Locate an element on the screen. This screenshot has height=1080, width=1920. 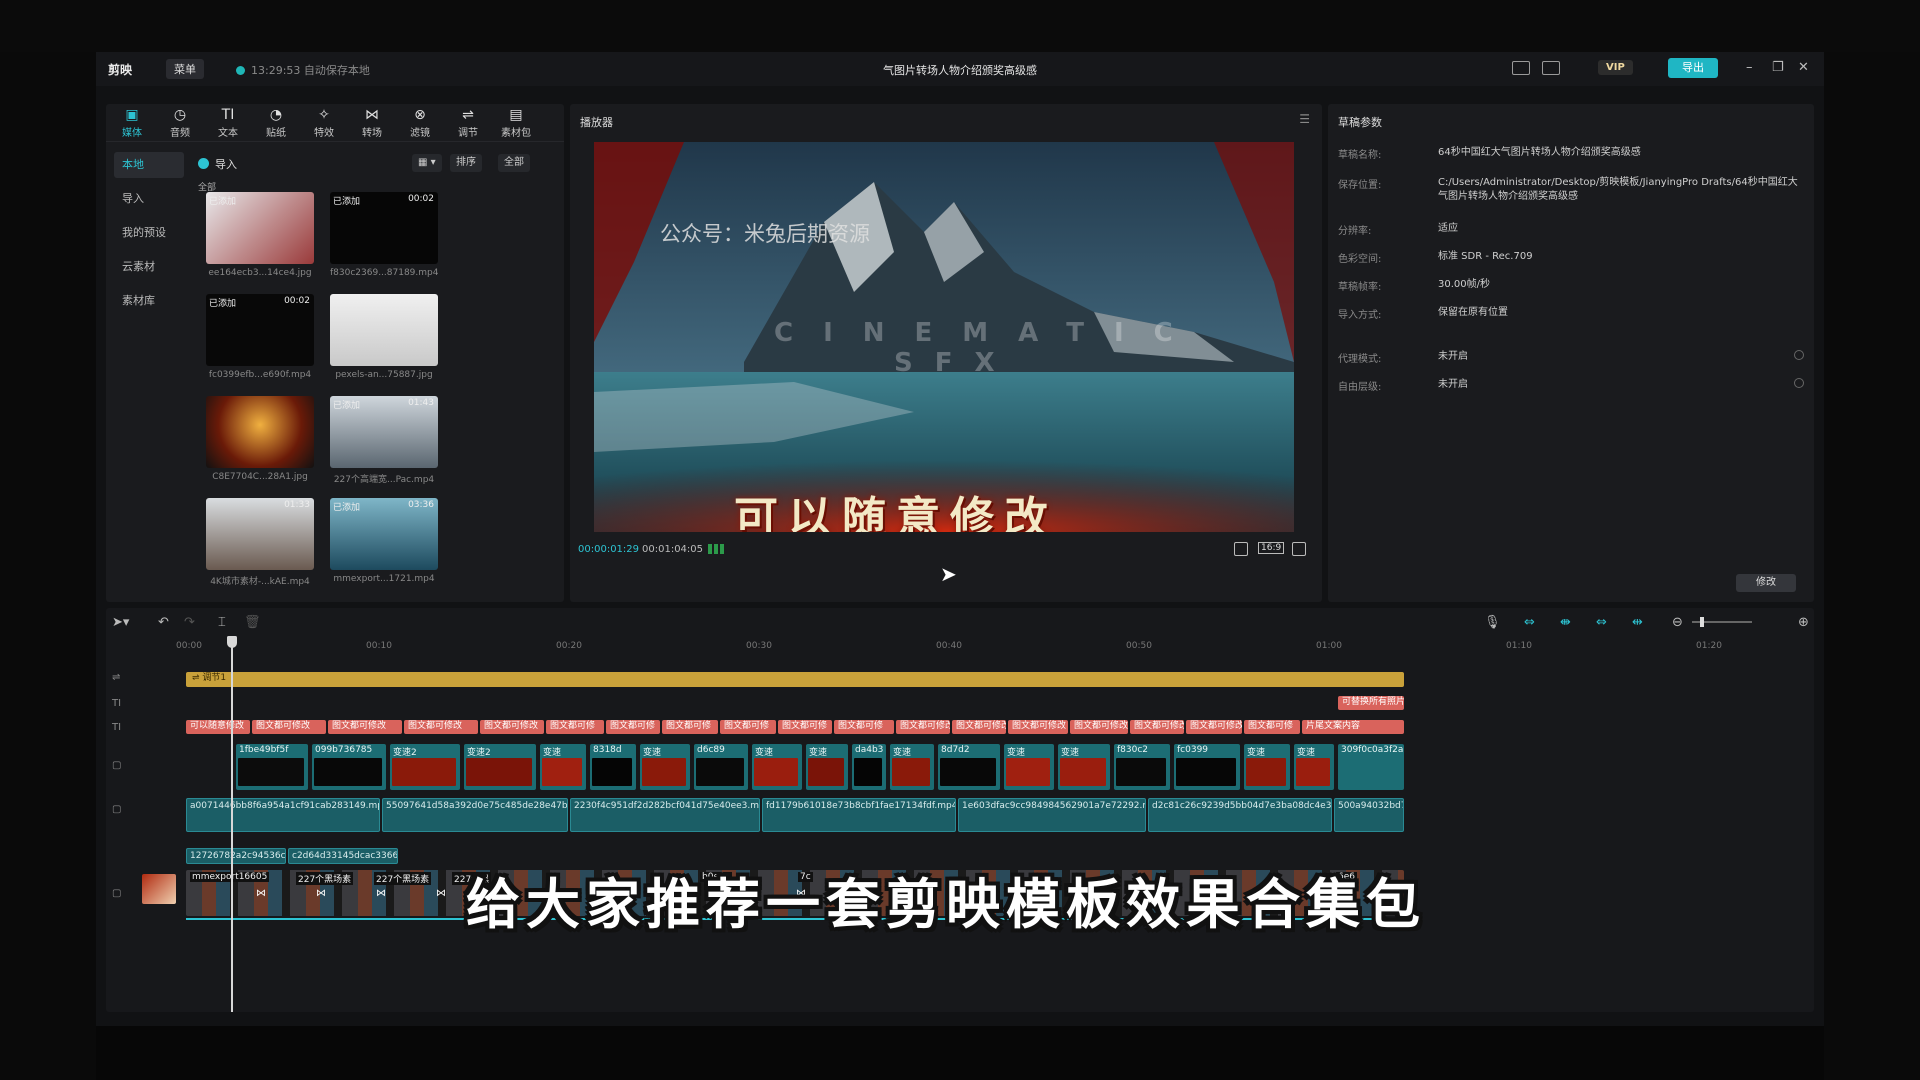
long-clip: fd1179b61018e73b8cbf1fae17134fdf.mp4 is located at coordinates (859, 815).